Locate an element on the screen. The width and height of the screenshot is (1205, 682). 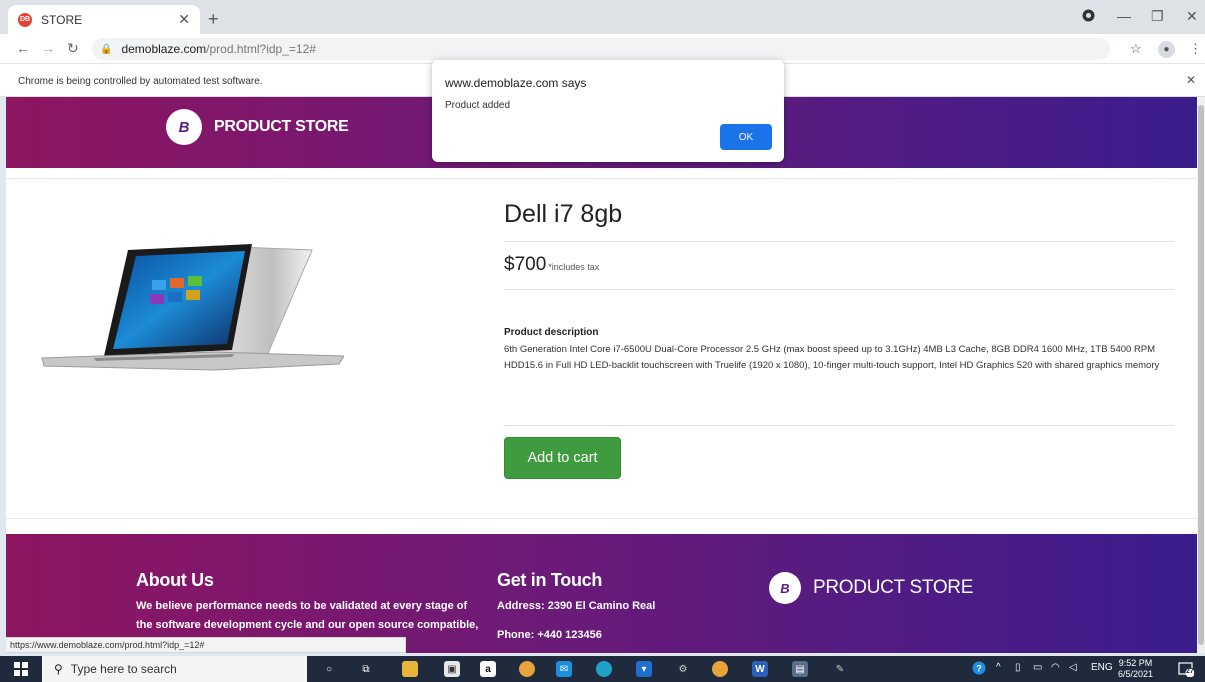
settings-gear-icon: ⚙ is located at coordinates (683, 669).